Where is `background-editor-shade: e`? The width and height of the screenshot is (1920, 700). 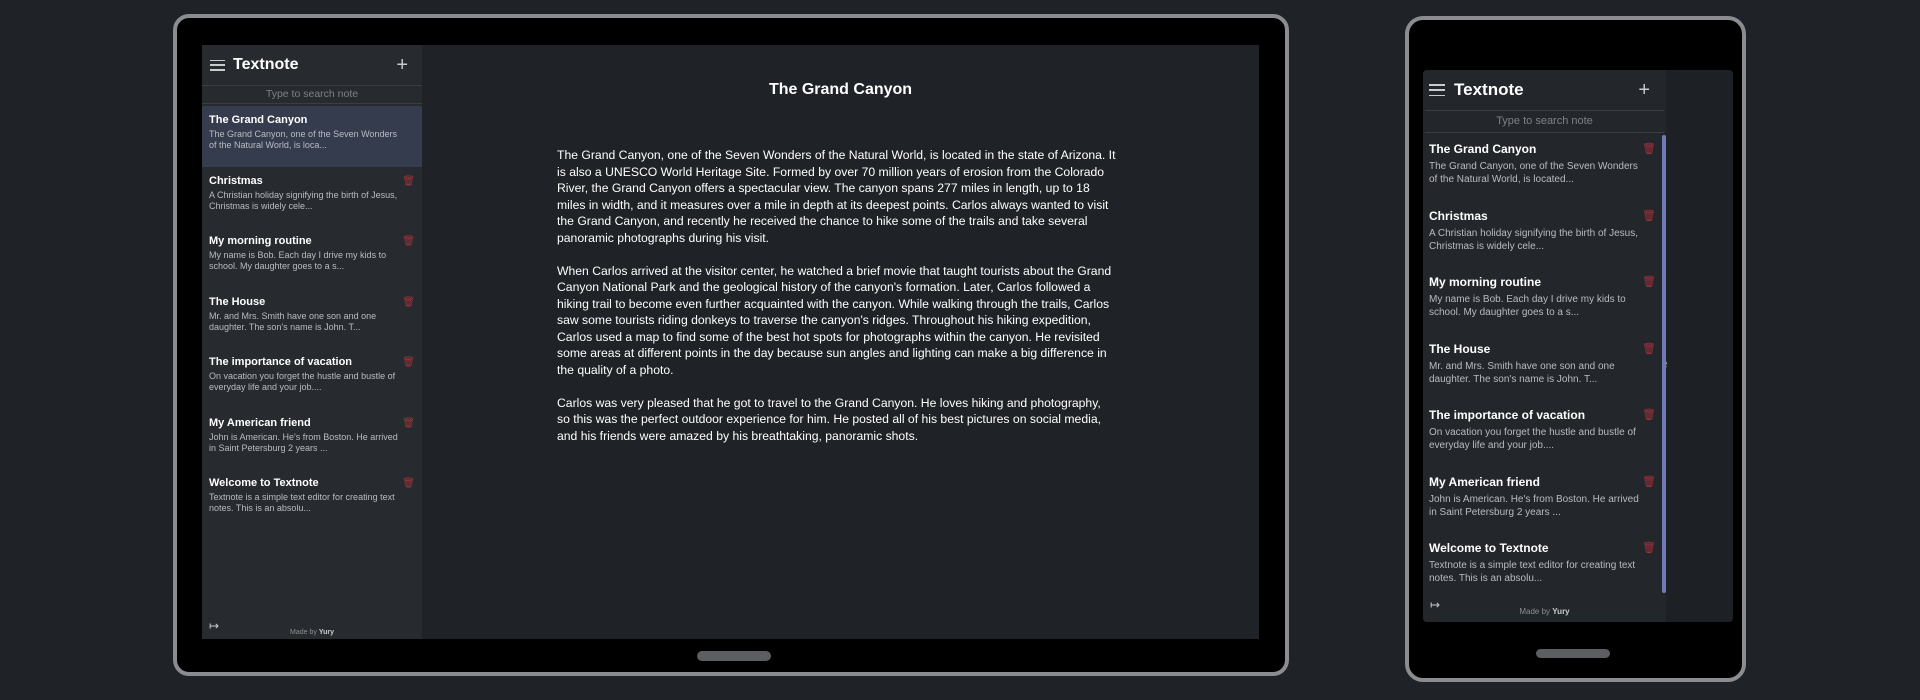 background-editor-shade: e is located at coordinates (1696, 346).